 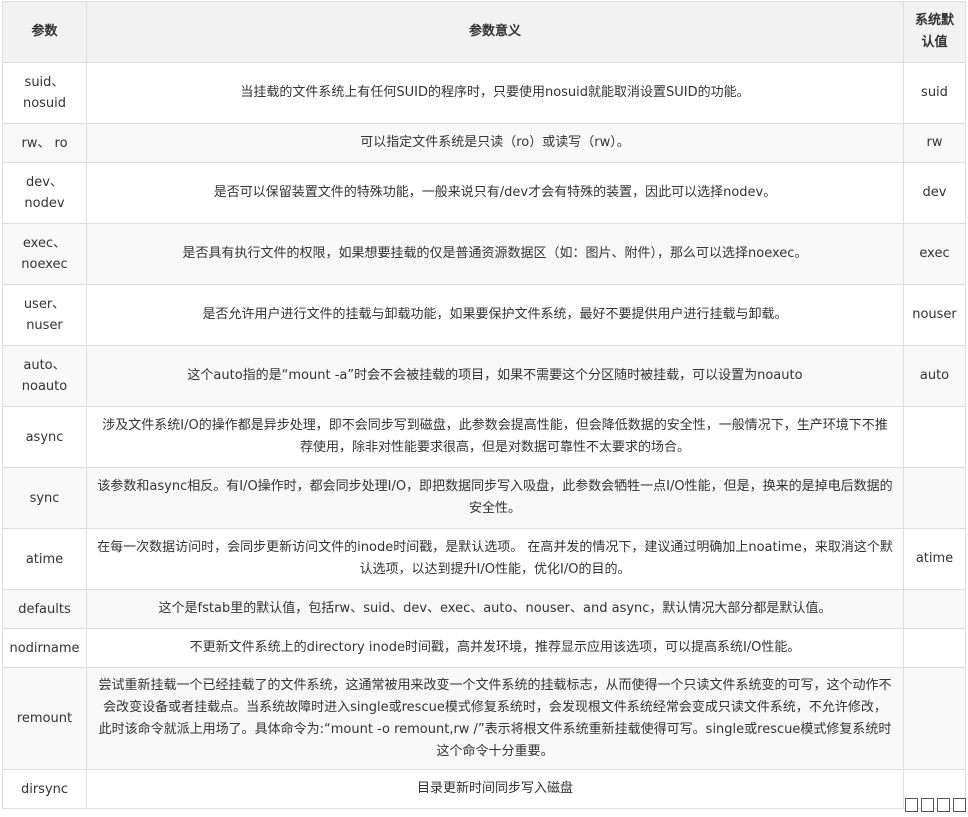 What do you see at coordinates (44, 182) in the screenshot?
I see `param-name: dev、` at bounding box center [44, 182].